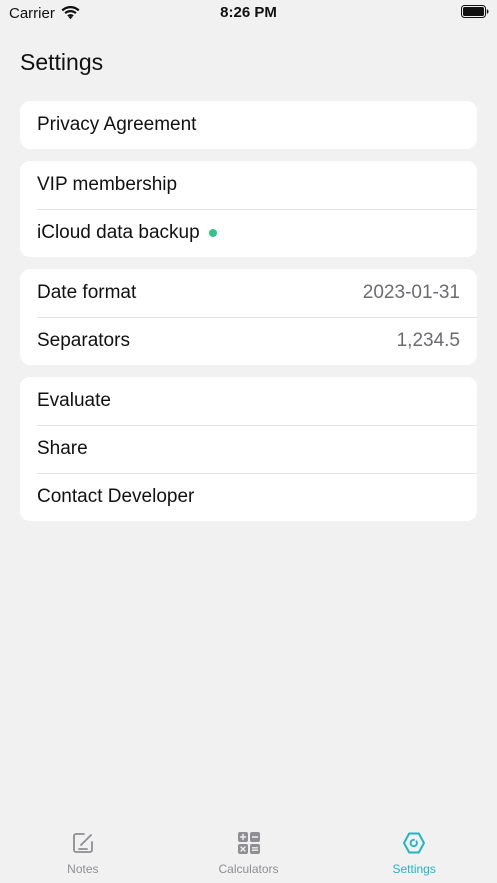  Describe the element at coordinates (74, 400) in the screenshot. I see `evaluate-label: Evaluate` at that location.